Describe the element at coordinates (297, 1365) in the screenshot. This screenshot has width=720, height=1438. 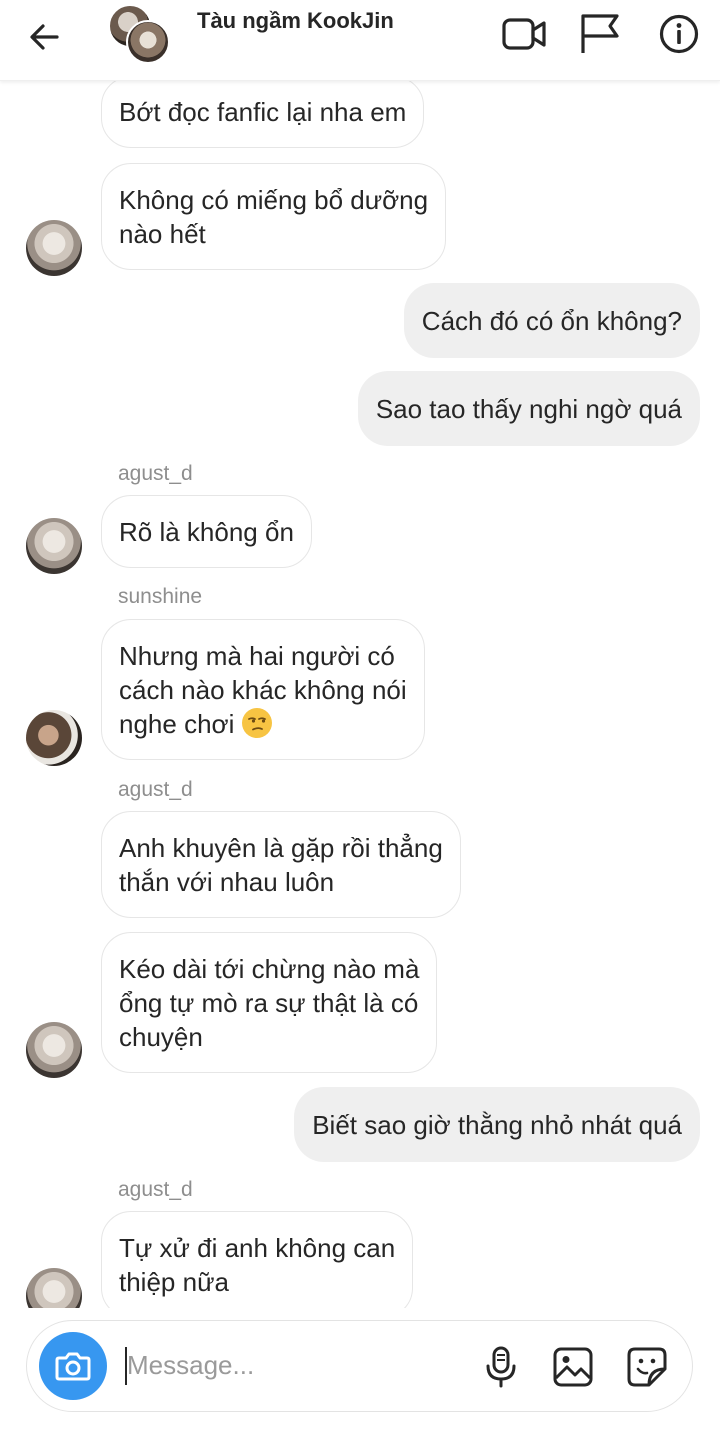
I see `message-input` at that location.